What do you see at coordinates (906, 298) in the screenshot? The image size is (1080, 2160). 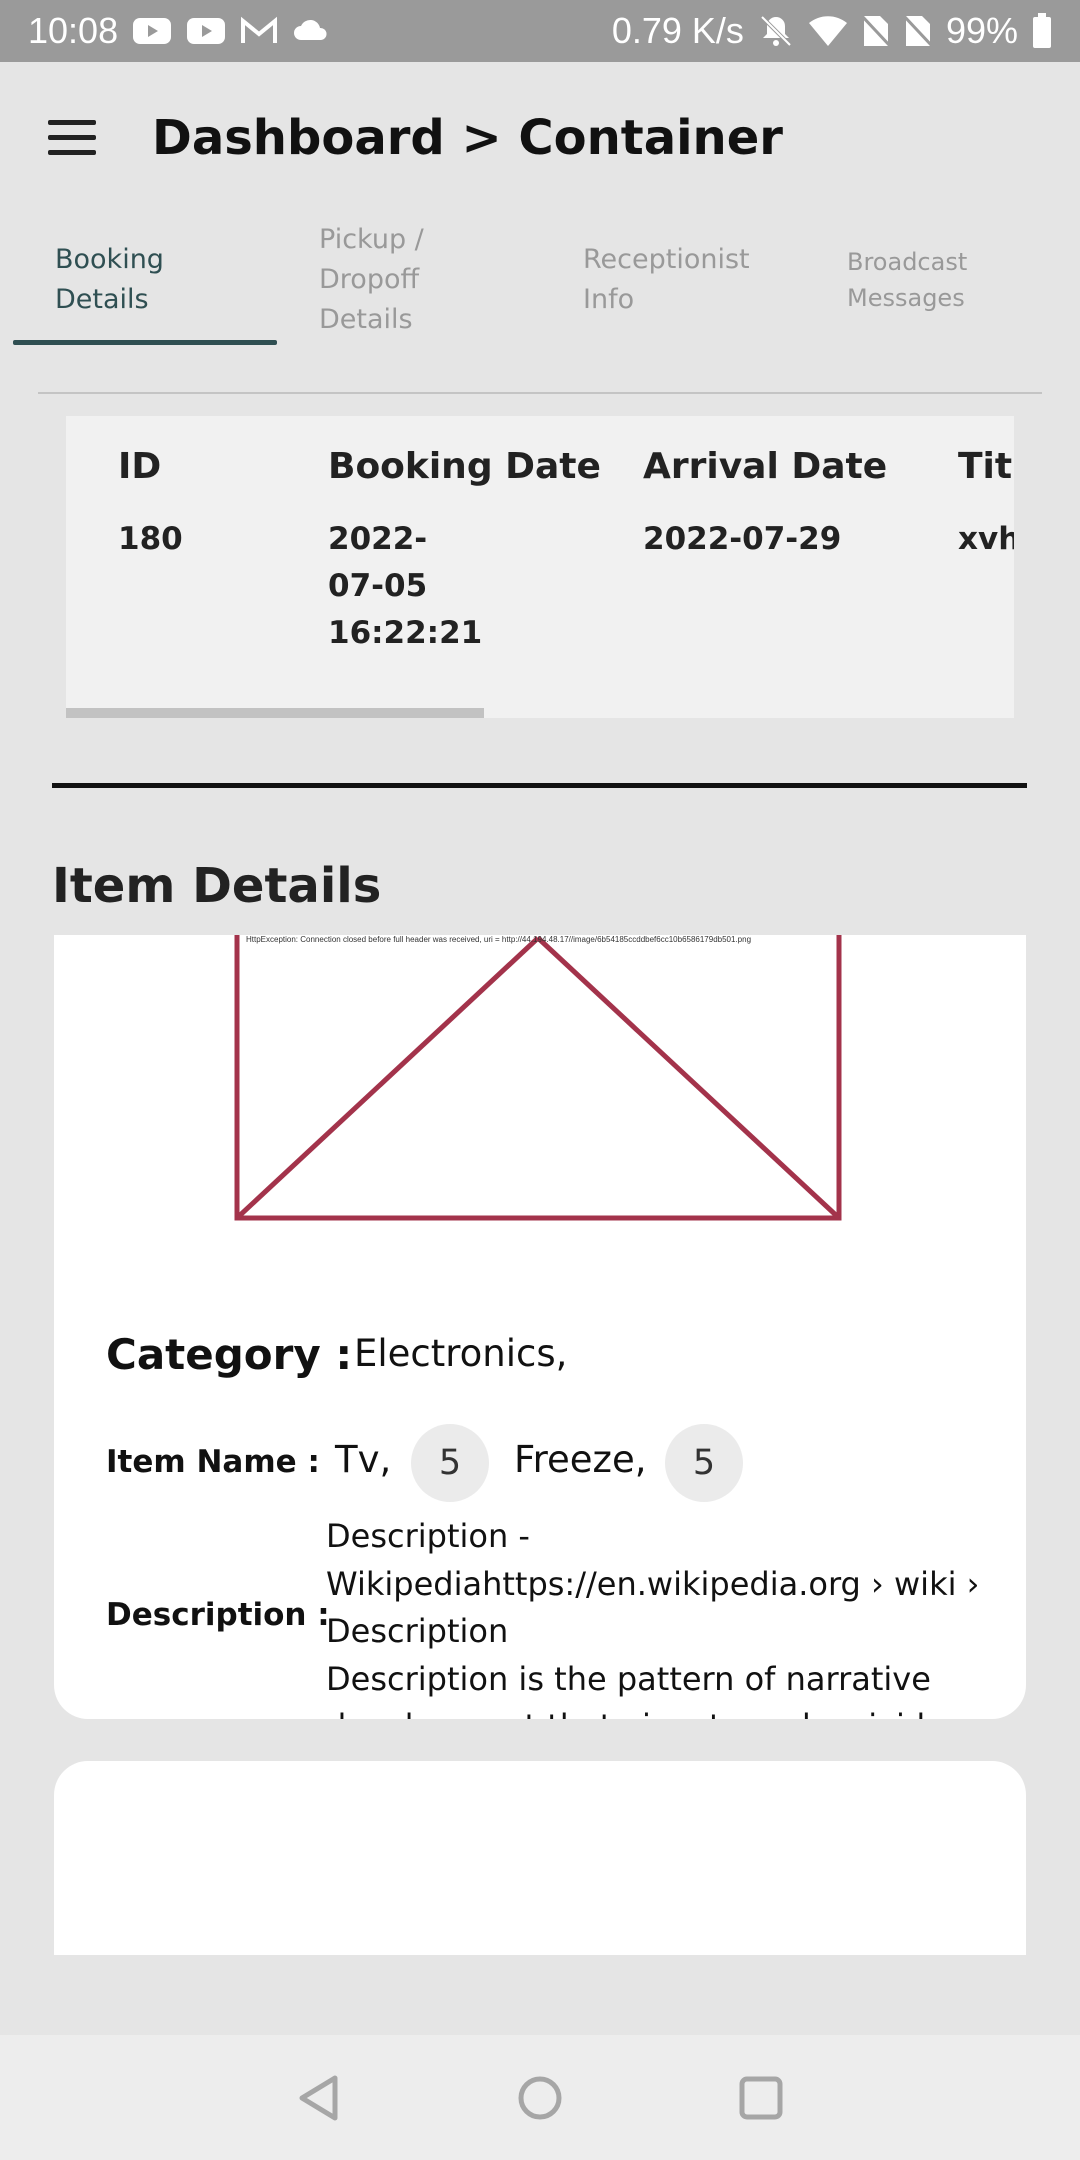 I see `tab-label-line: Messages` at bounding box center [906, 298].